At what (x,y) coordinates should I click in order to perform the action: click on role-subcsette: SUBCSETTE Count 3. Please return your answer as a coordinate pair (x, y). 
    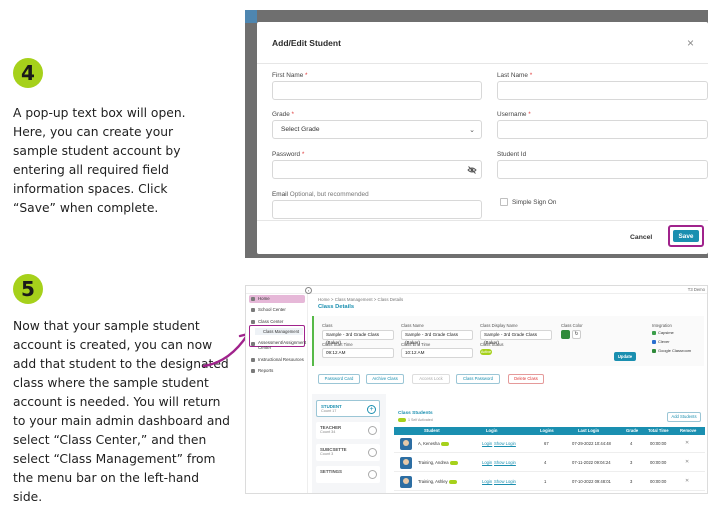
    Looking at the image, I should click on (348, 452).